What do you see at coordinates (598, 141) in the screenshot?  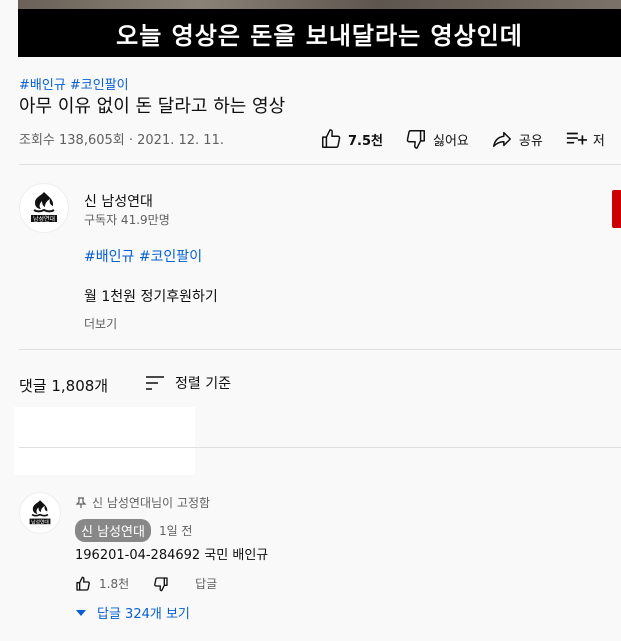 I see `save-label: 저` at bounding box center [598, 141].